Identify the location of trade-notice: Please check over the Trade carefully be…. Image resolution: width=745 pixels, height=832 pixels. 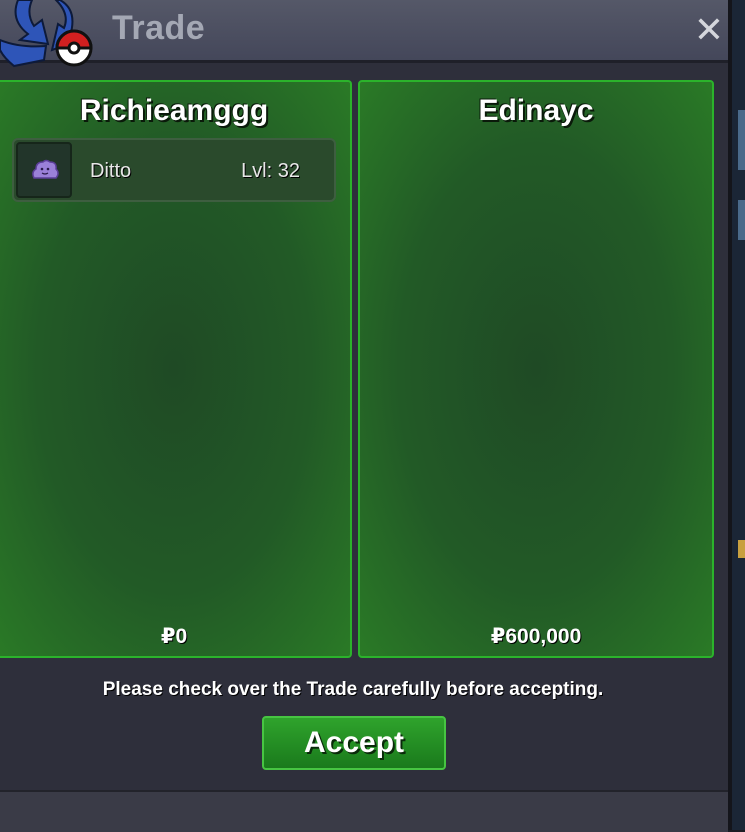
(353, 689).